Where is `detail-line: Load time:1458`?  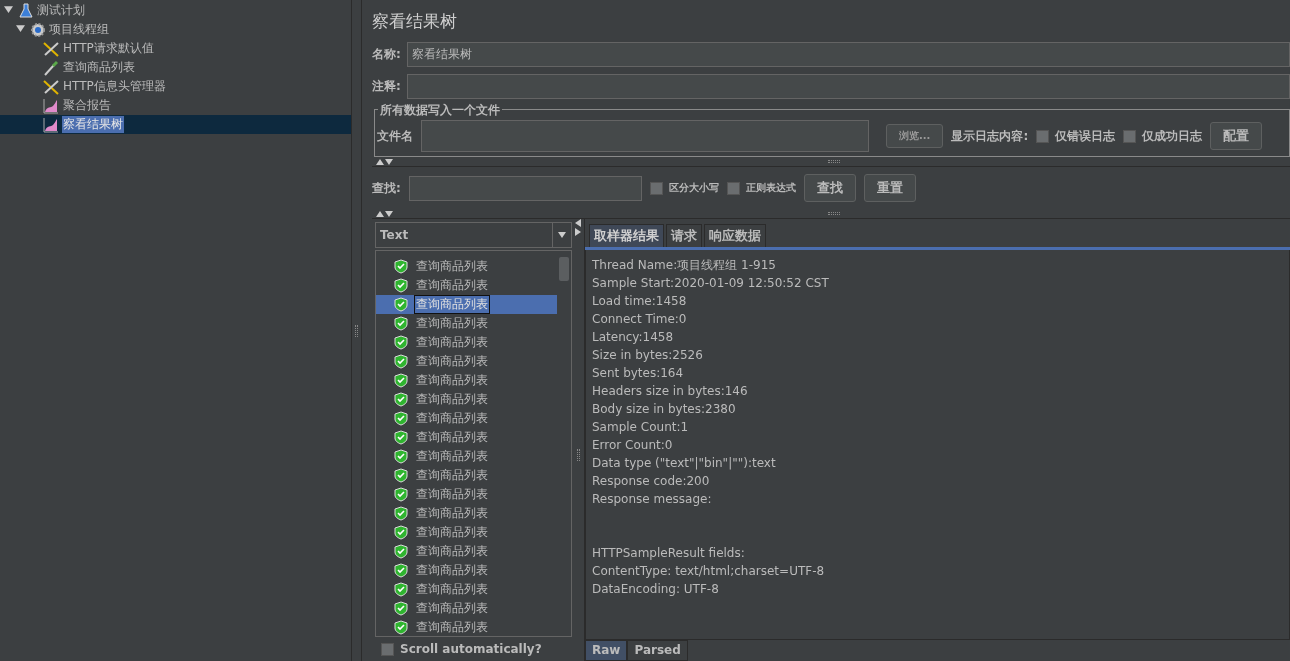 detail-line: Load time:1458 is located at coordinates (640, 301).